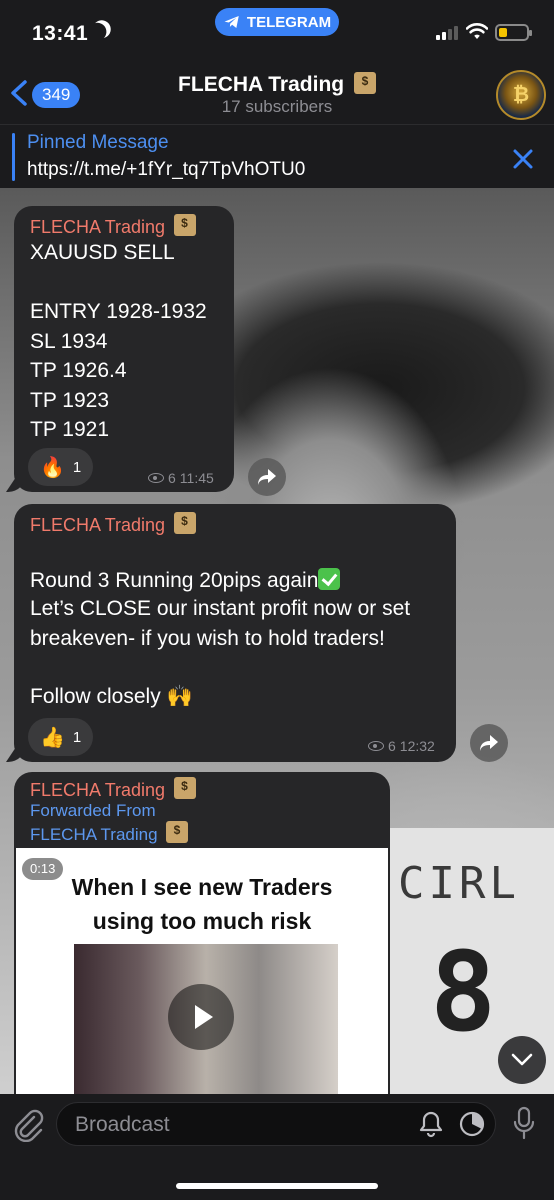 Image resolution: width=554 pixels, height=1200 pixels. What do you see at coordinates (477, 31) in the screenshot?
I see `wifi-icon` at bounding box center [477, 31].